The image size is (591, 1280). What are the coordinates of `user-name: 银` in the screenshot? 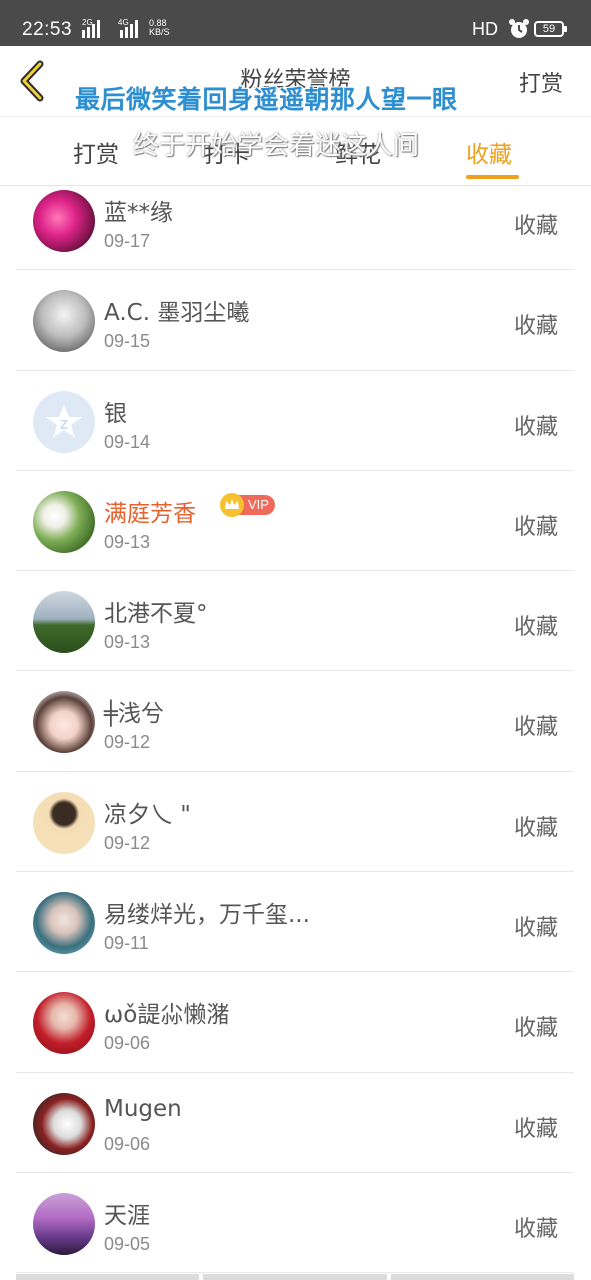 It's located at (115, 413).